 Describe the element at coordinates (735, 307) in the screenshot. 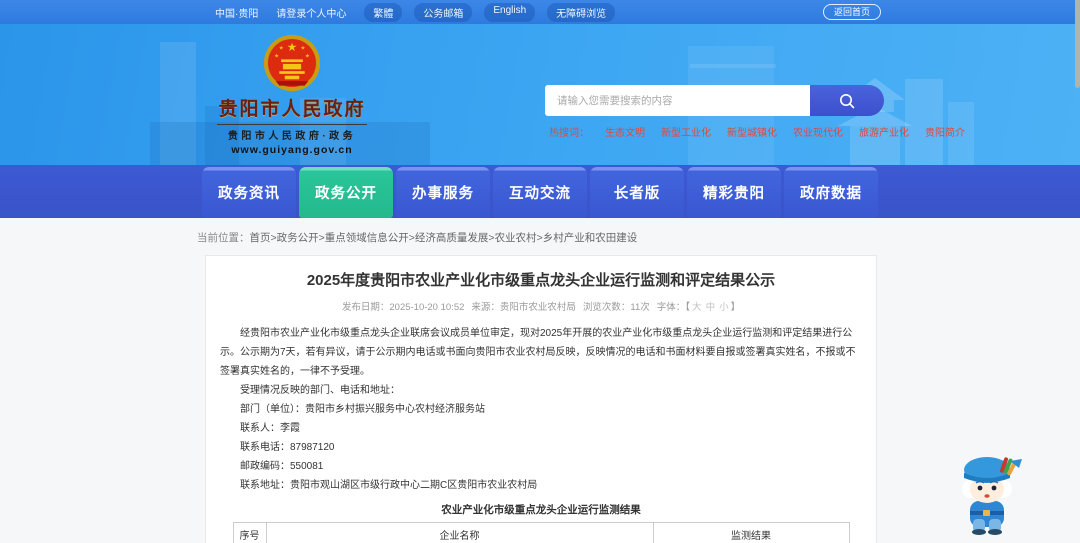

I see `meta-font-close: 】` at that location.